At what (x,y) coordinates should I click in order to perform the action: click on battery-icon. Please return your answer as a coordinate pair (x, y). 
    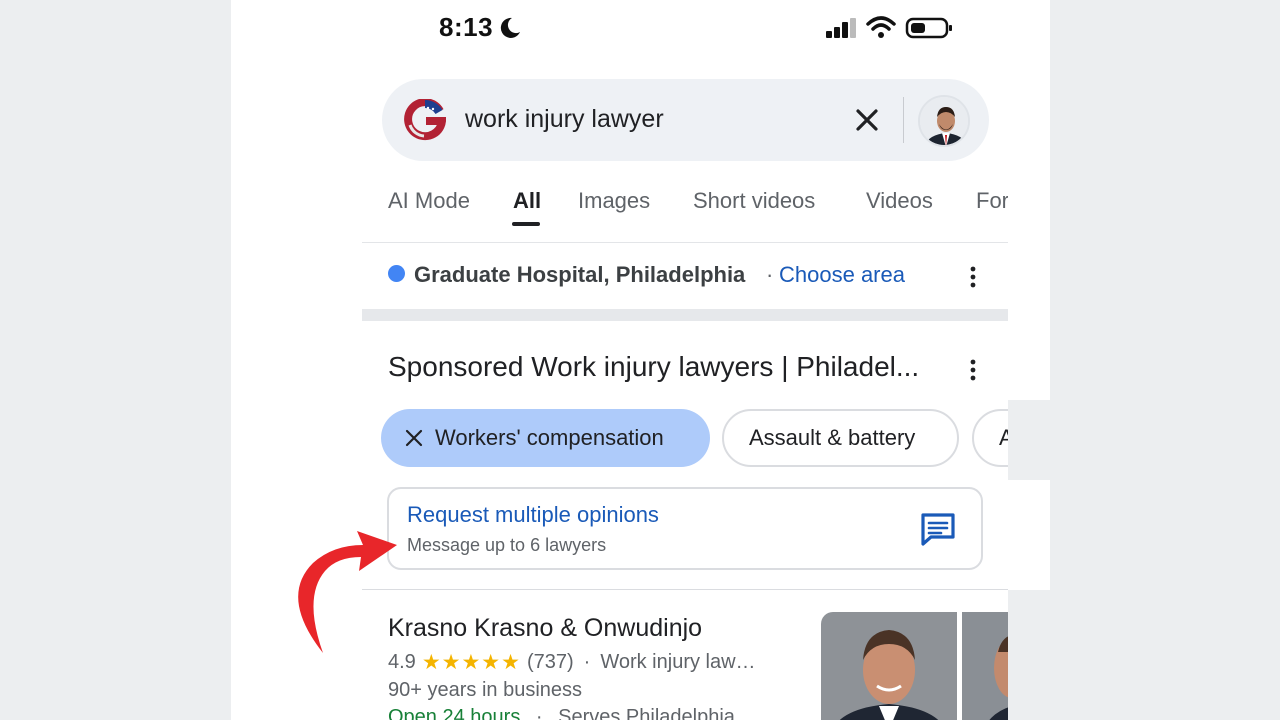
    Looking at the image, I should click on (928, 28).